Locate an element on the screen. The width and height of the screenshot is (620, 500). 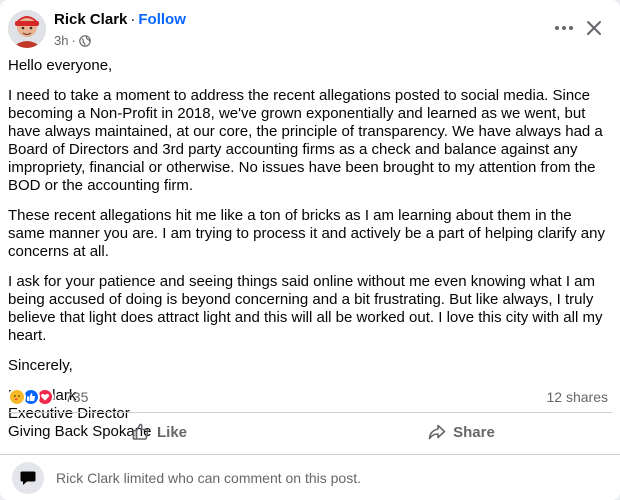
like-button: Like is located at coordinates (159, 432).